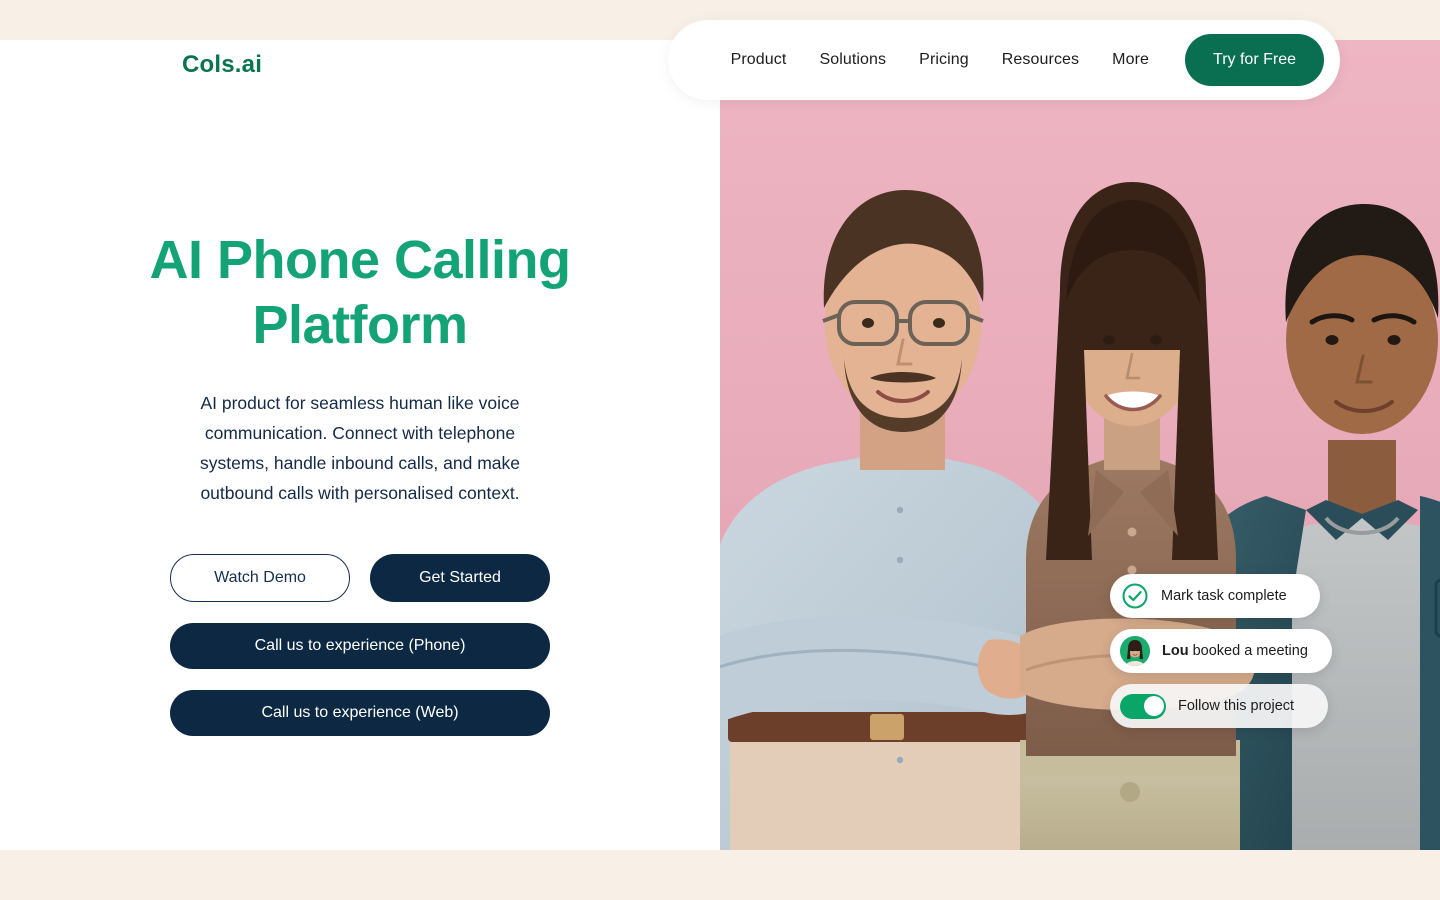 The width and height of the screenshot is (1440, 900). I want to click on nav-item-pricing: Pricing, so click(944, 60).